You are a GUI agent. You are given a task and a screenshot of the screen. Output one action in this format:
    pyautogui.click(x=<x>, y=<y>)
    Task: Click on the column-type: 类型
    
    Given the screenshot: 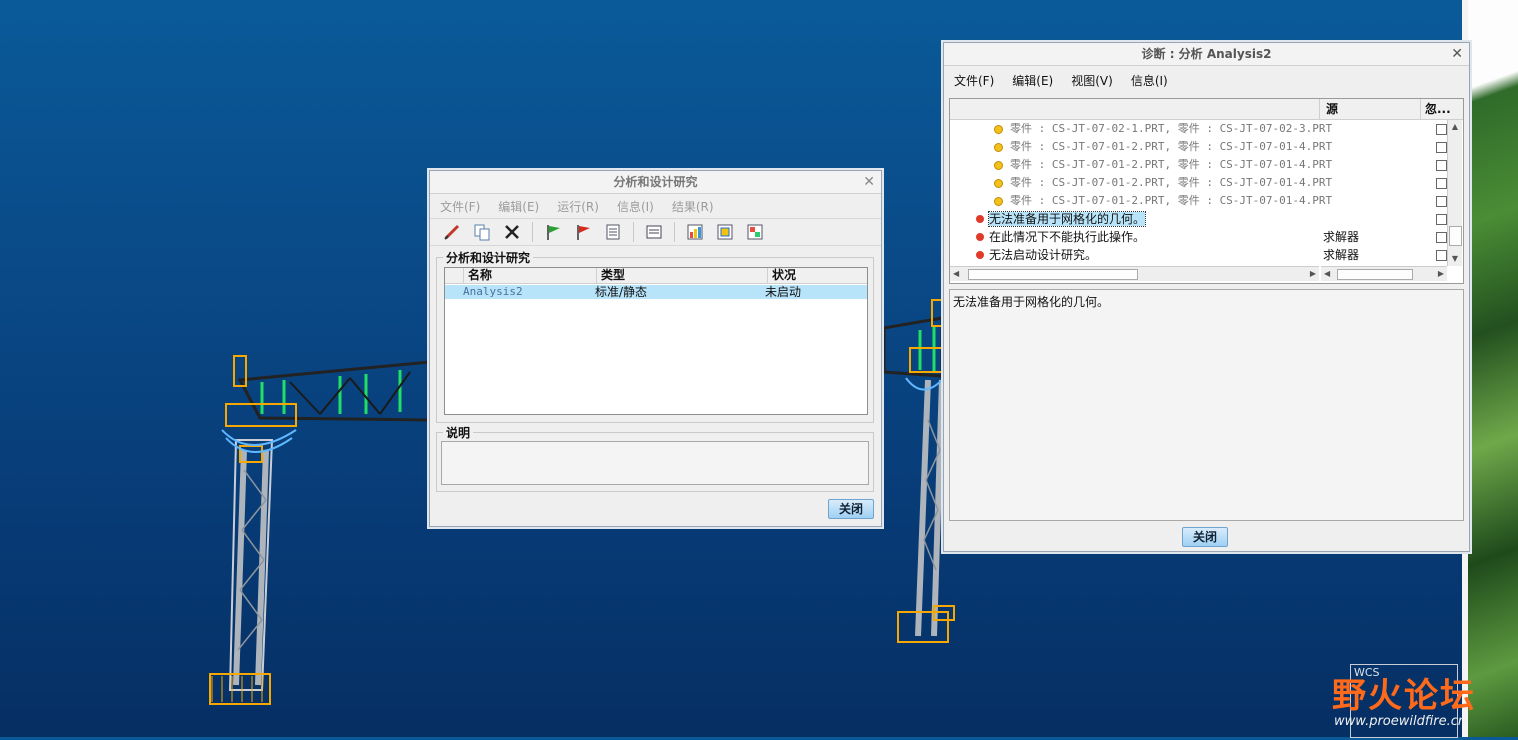 What is the action you would take?
    pyautogui.click(x=682, y=275)
    